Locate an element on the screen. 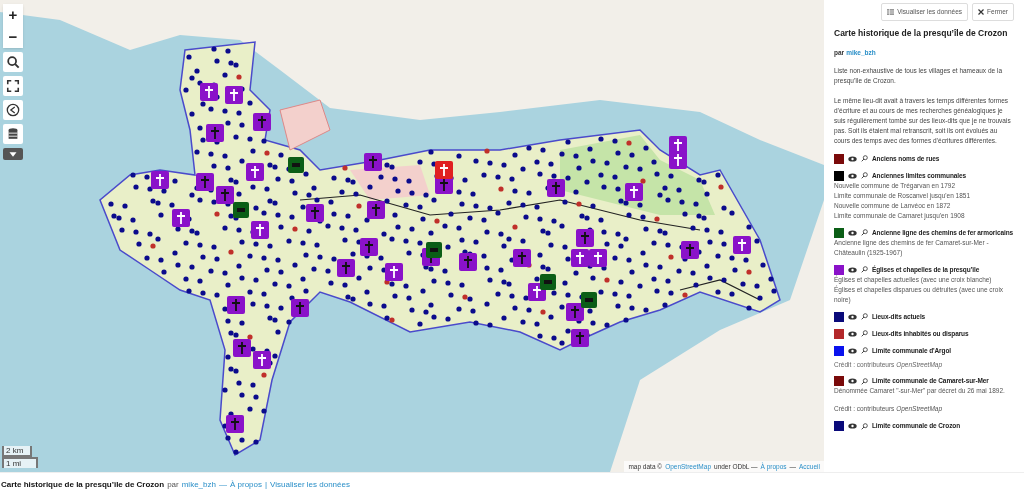 This screenshot has height=497, width=1024. zoom-in-button: + is located at coordinates (13, 15).